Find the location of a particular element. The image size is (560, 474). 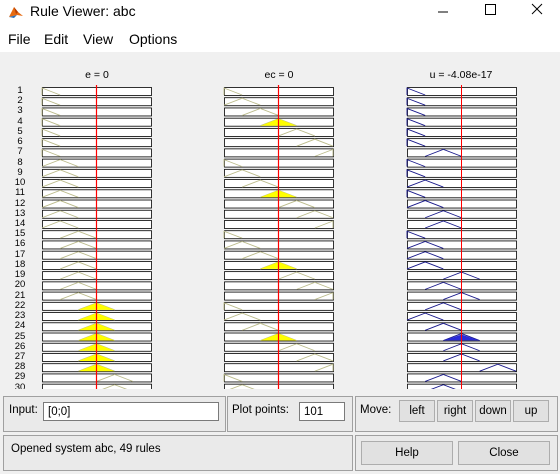

action-panel: Help Close is located at coordinates (456, 453).